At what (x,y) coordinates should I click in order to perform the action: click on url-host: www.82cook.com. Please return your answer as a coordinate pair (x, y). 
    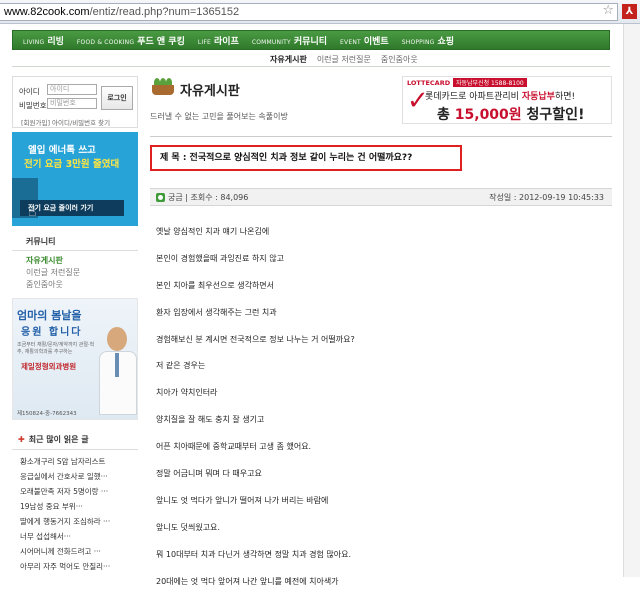
    Looking at the image, I should click on (47, 12).